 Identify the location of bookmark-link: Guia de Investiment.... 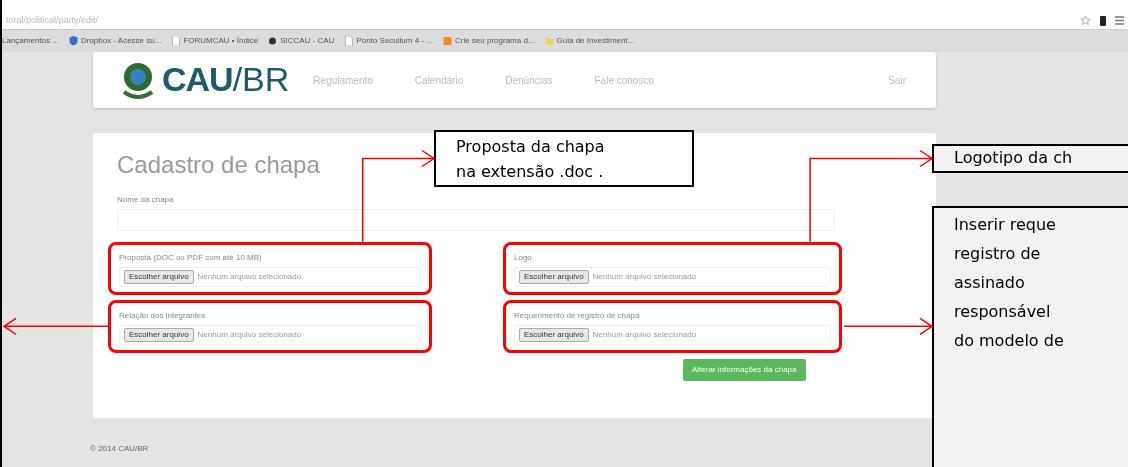
(595, 41).